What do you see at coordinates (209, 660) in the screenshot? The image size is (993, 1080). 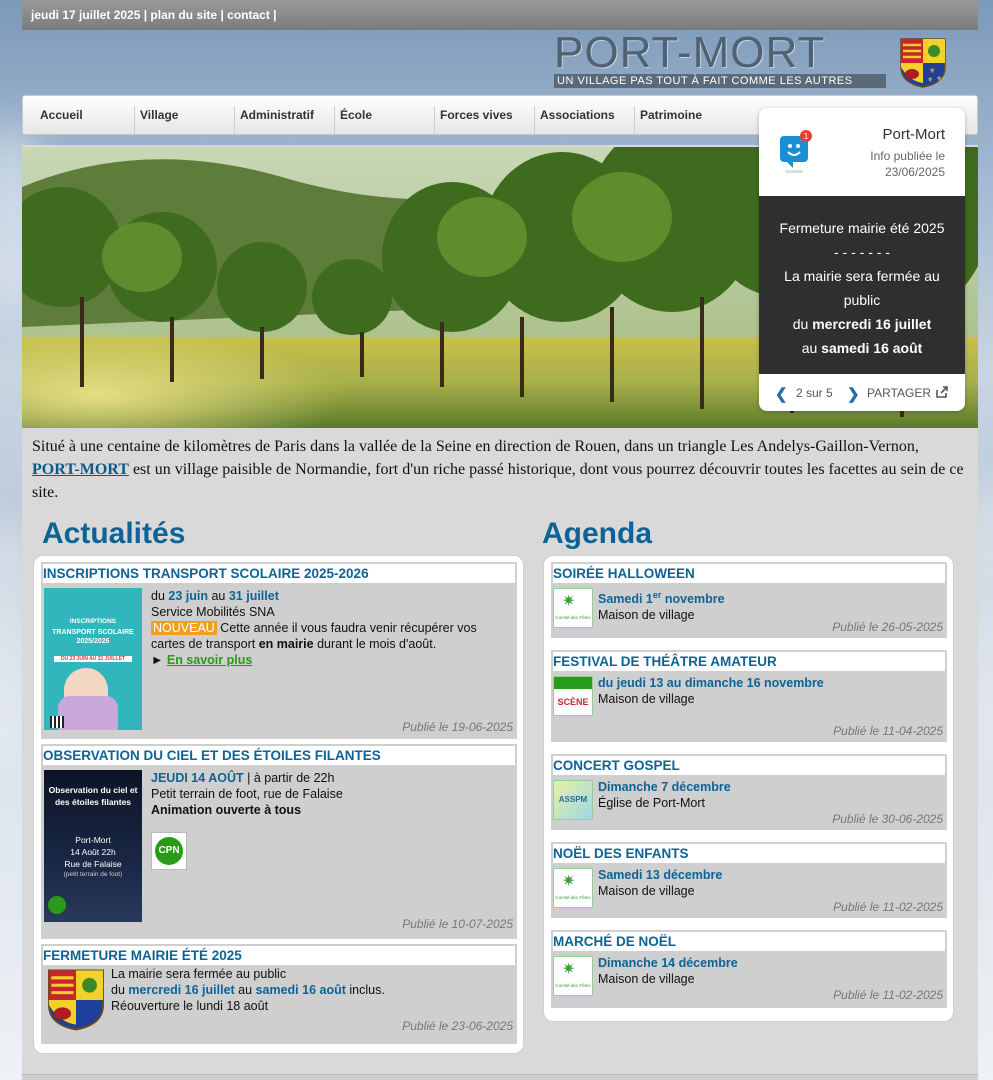 I see `read-more-link: En savoir plus` at bounding box center [209, 660].